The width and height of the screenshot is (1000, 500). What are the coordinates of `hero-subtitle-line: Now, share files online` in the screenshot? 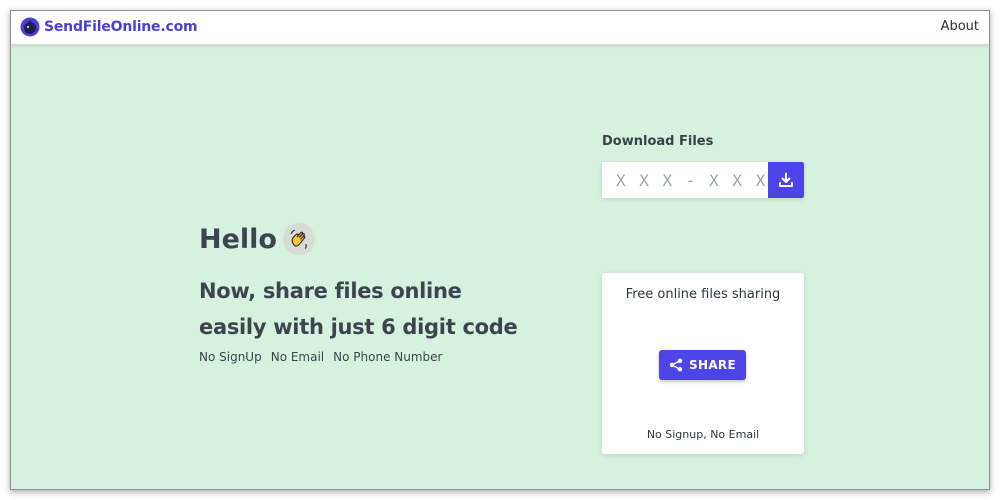 It's located at (330, 291).